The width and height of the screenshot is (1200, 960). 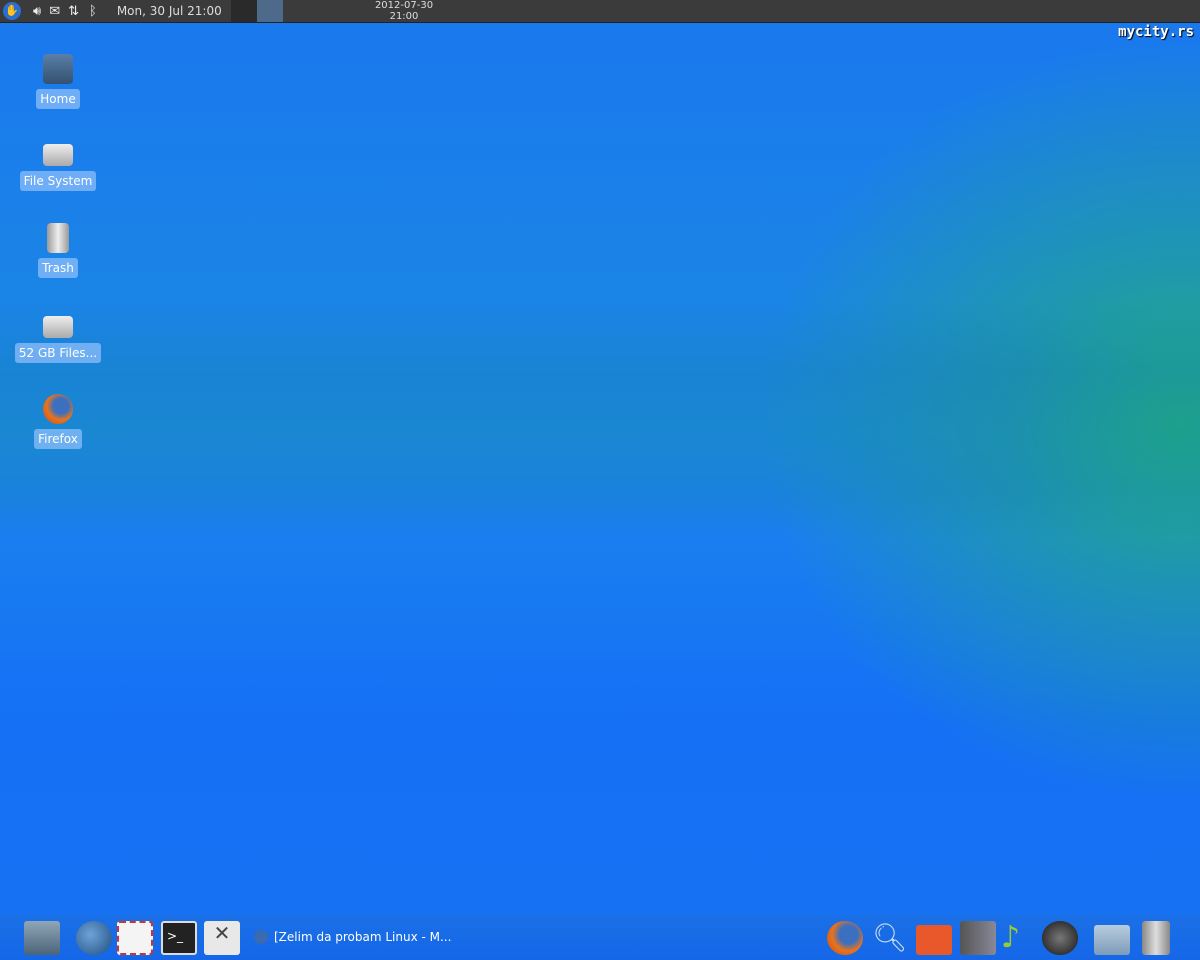 I want to click on software-center-icon, so click(x=934, y=940).